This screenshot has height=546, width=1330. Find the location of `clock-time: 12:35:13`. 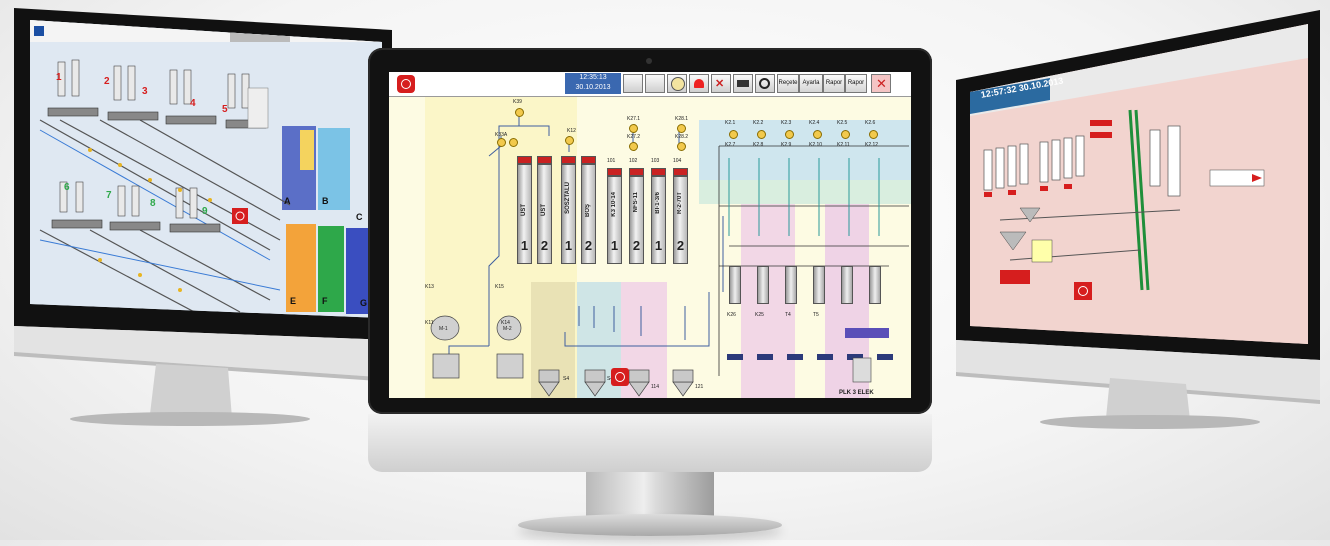

clock-time: 12:35:13 is located at coordinates (593, 77).